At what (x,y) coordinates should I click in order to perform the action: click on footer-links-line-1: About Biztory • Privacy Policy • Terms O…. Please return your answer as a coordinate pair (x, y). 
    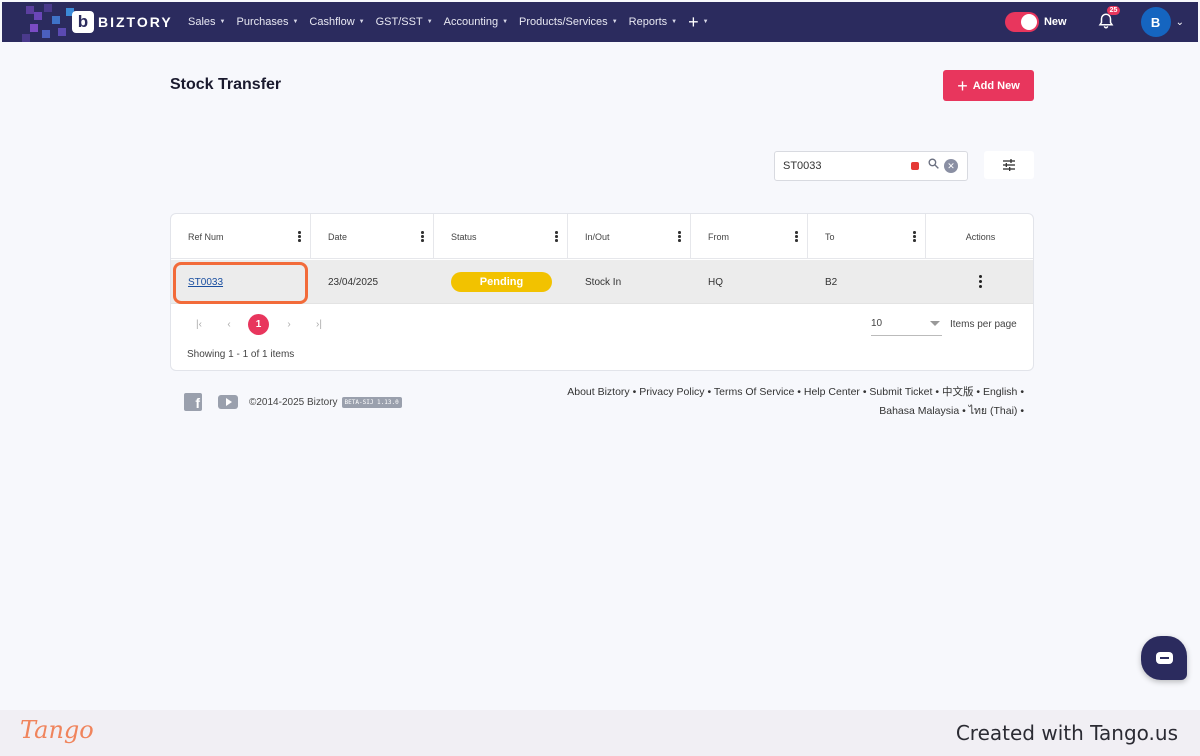
    Looking at the image, I should click on (774, 392).